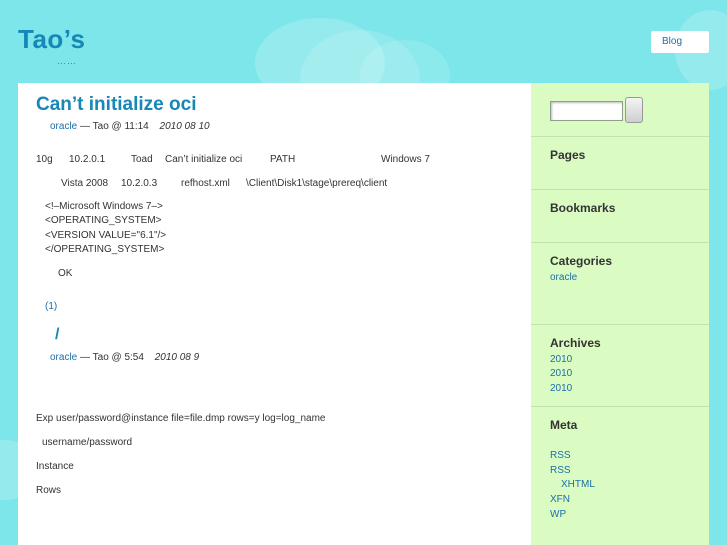 Image resolution: width=727 pixels, height=545 pixels. Describe the element at coordinates (205, 183) in the screenshot. I see `post-text: refhost.xml` at that location.